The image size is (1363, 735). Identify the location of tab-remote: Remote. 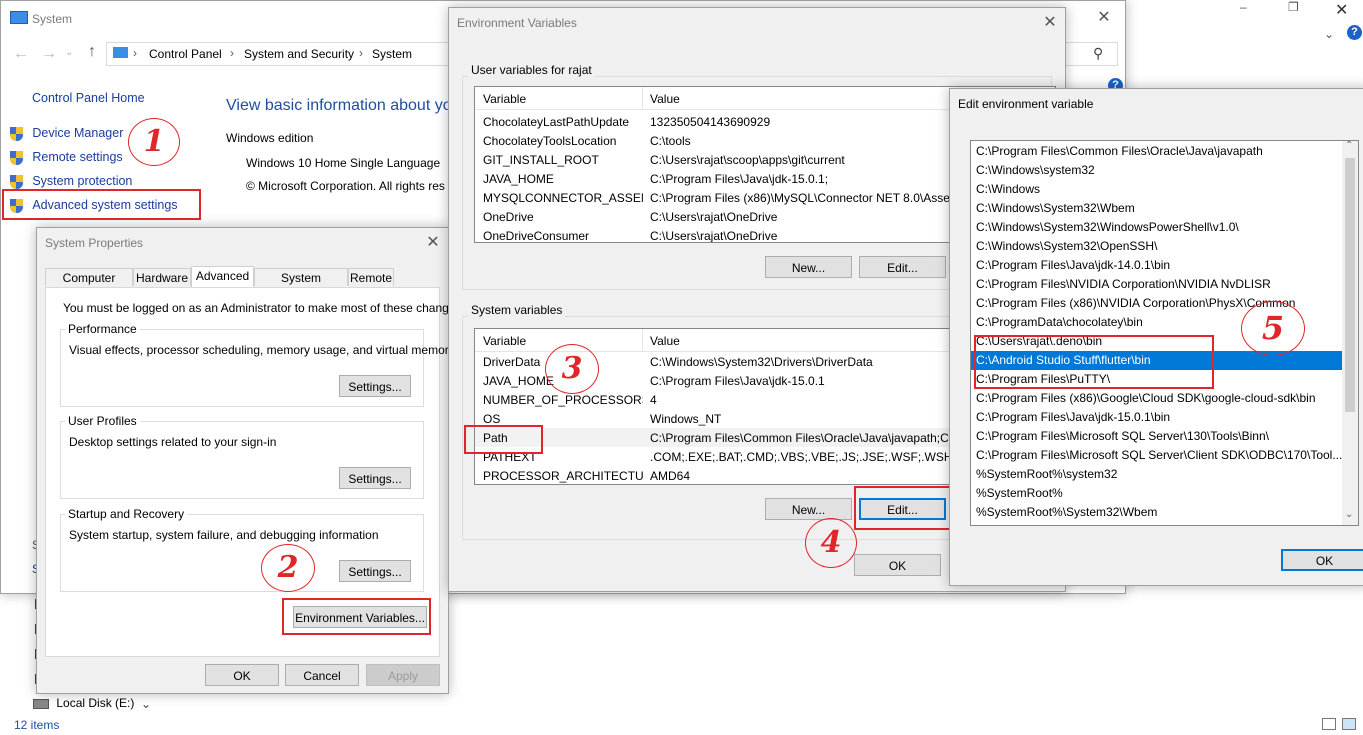
(371, 277).